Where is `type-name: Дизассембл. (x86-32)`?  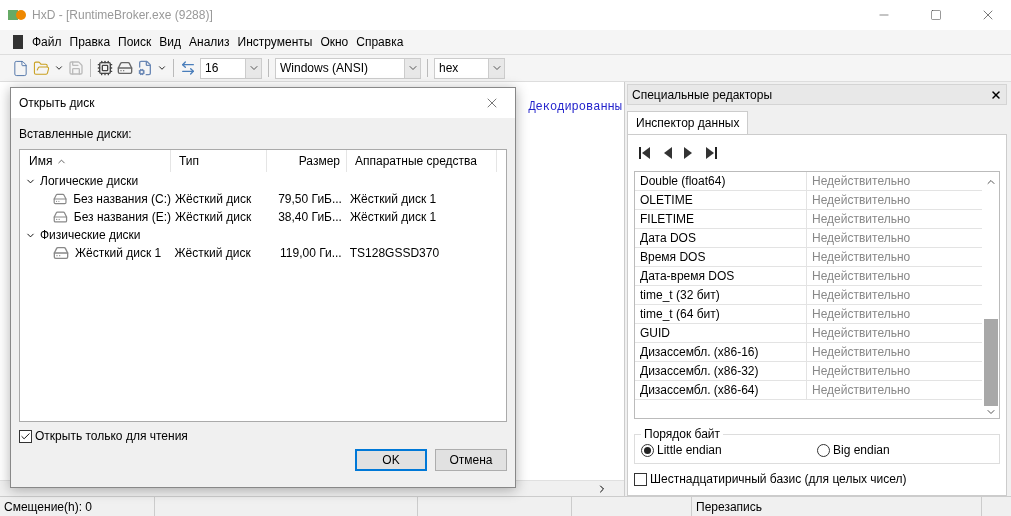 type-name: Дизассембл. (x86-32) is located at coordinates (721, 371).